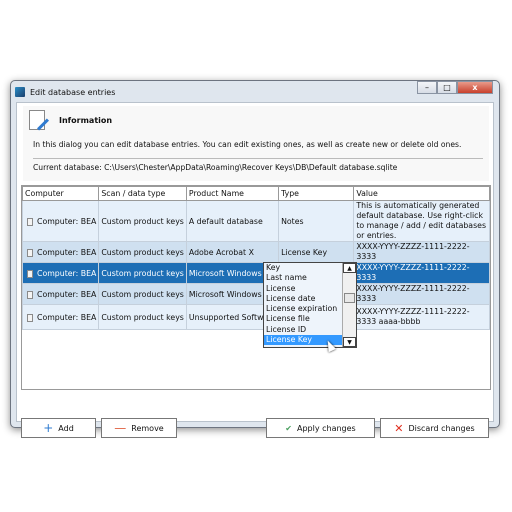 The height and width of the screenshot is (512, 512). I want to click on remove-button: — Remove, so click(139, 428).